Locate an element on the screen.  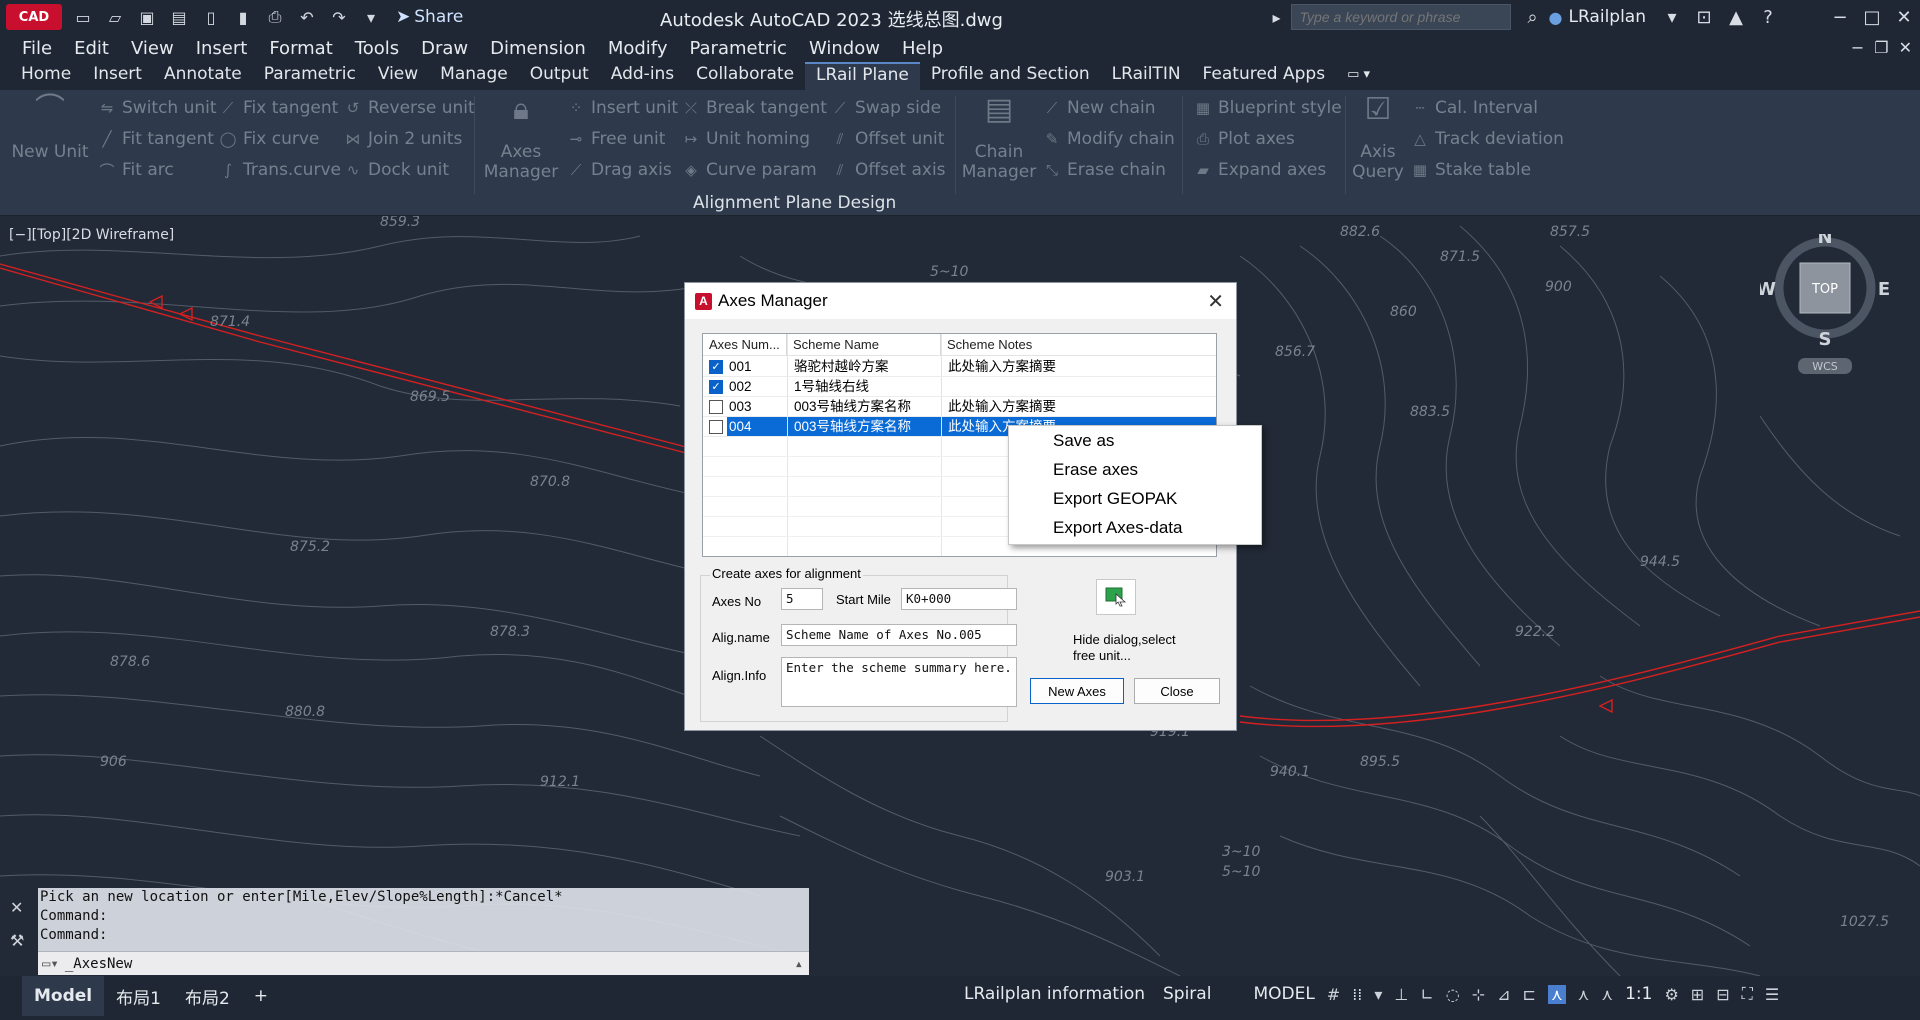
snap-dropdown-icon: ▾ is located at coordinates (1378, 994).